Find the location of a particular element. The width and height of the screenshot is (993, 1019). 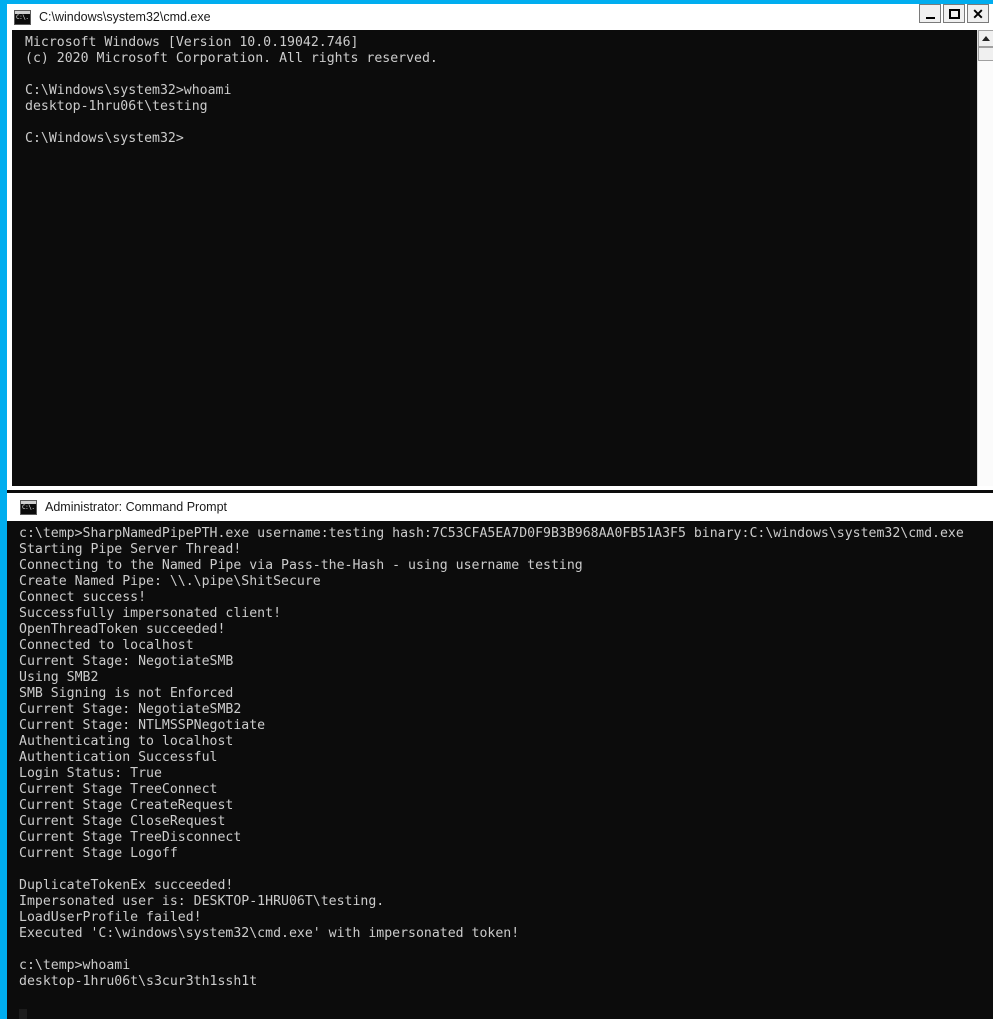

close-icon: ✕ is located at coordinates (978, 13).